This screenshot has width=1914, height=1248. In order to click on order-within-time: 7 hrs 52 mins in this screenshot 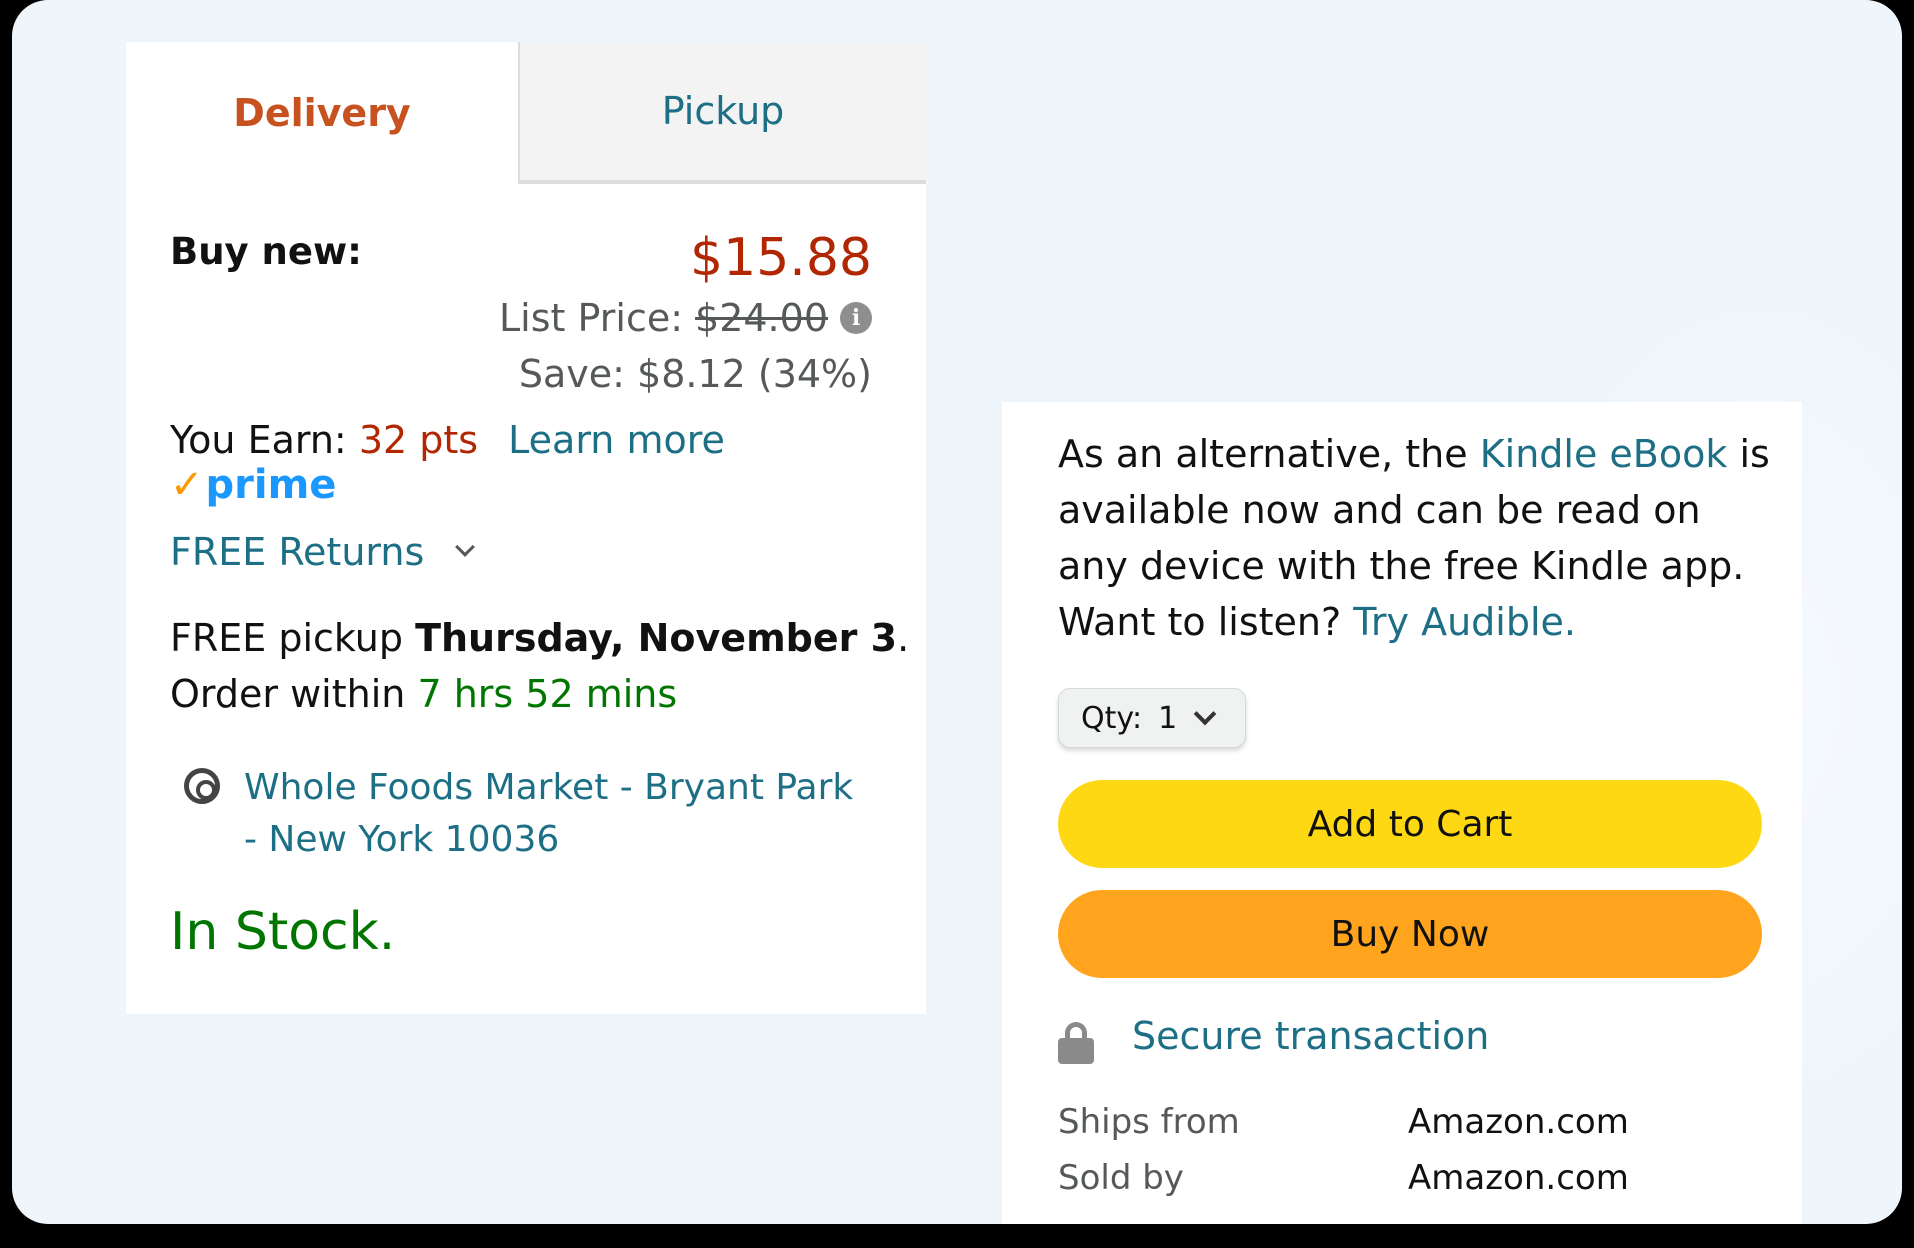, I will do `click(547, 694)`.